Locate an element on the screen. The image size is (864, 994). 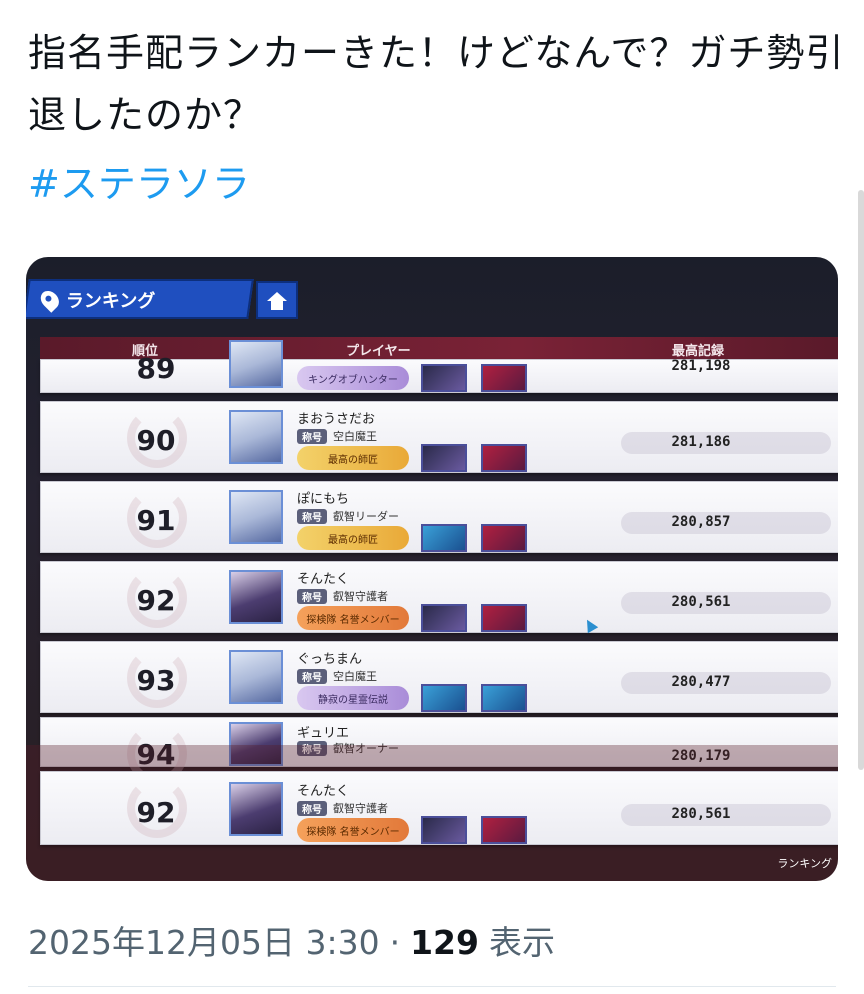
score-value: 281,186 is located at coordinates (701, 442).